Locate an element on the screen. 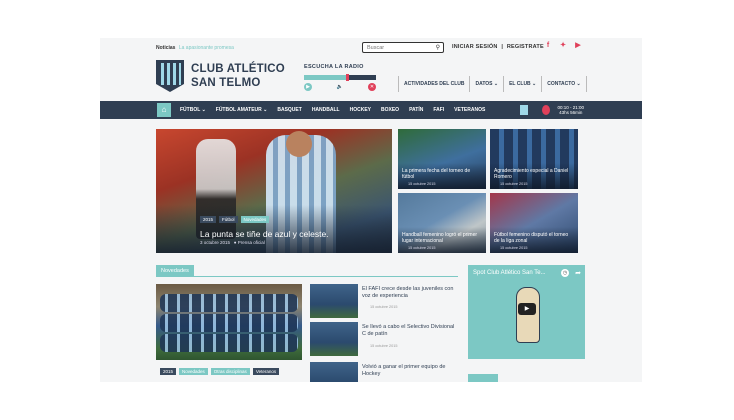 This screenshot has height=420, width=734. radio-progress-handle is located at coordinates (347, 77).